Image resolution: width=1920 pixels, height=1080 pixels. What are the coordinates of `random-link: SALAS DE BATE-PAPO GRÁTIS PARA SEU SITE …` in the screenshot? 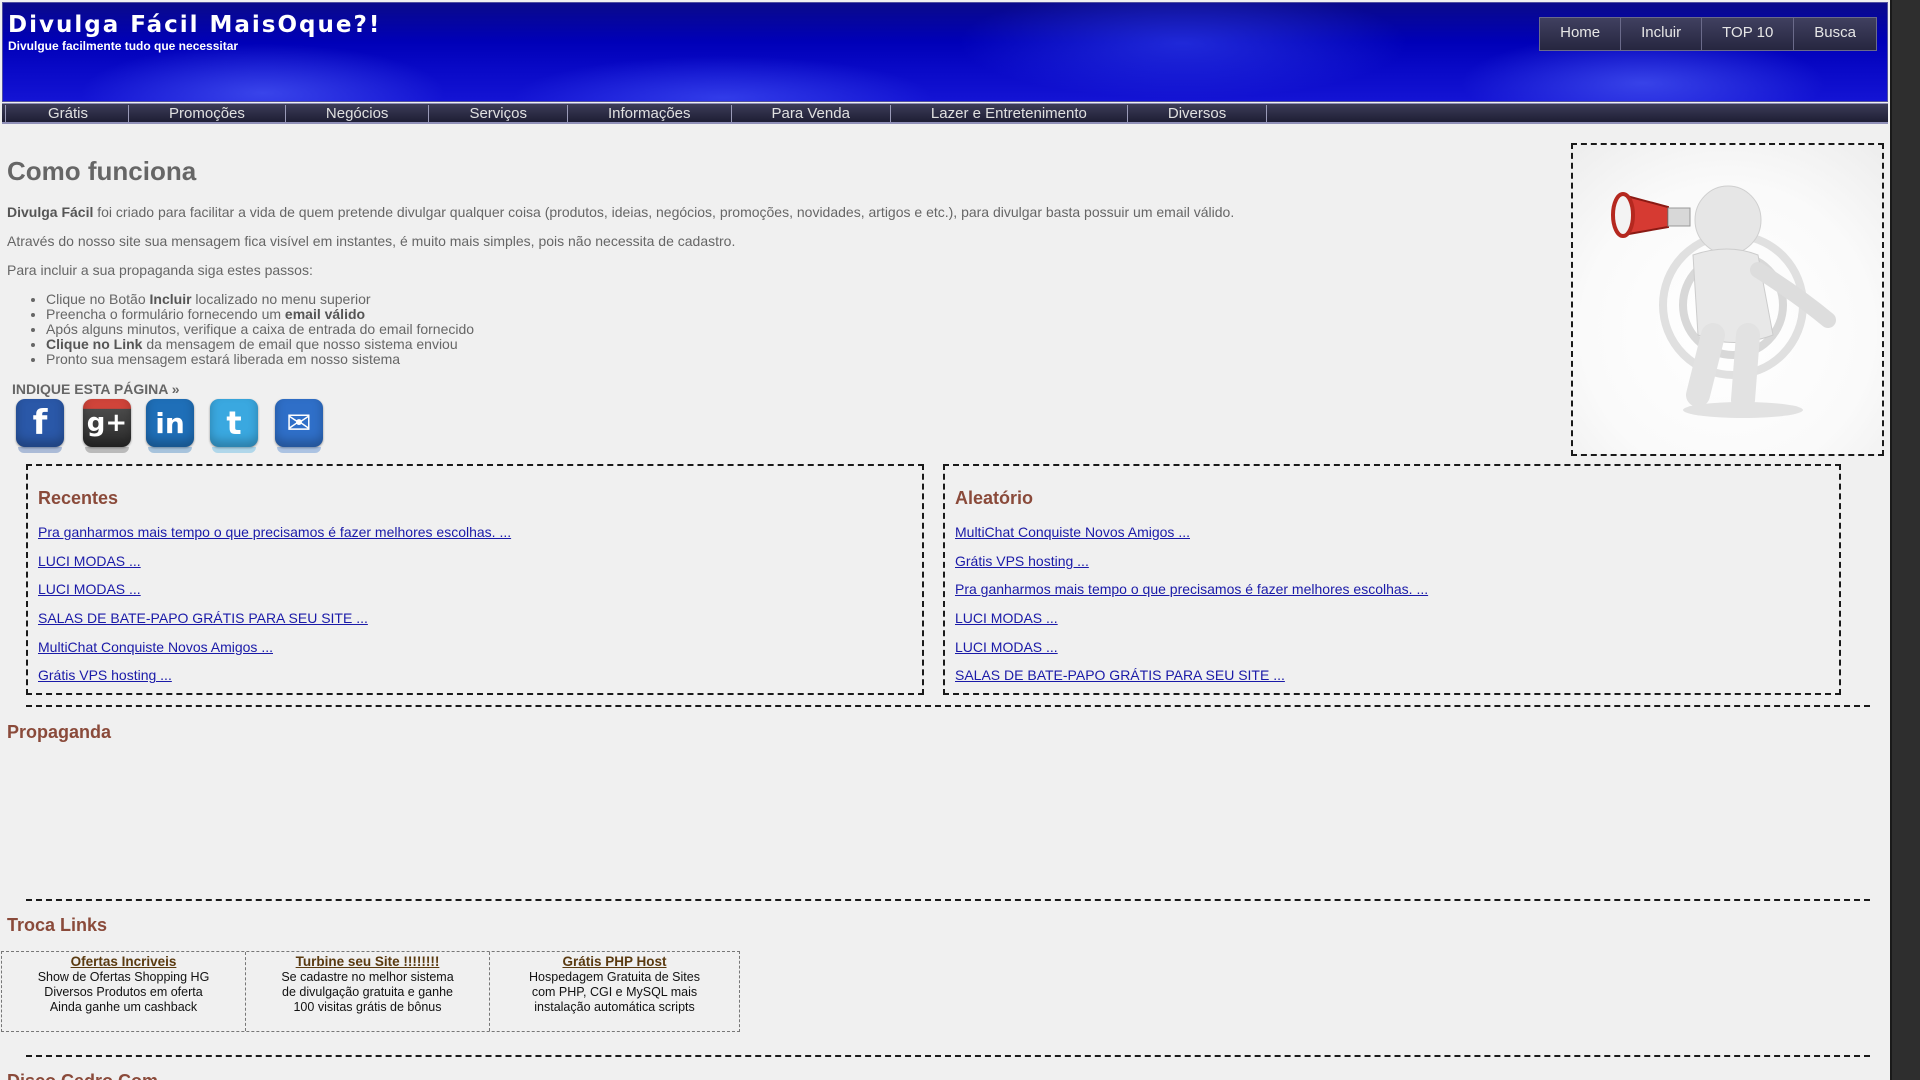 It's located at (1120, 675).